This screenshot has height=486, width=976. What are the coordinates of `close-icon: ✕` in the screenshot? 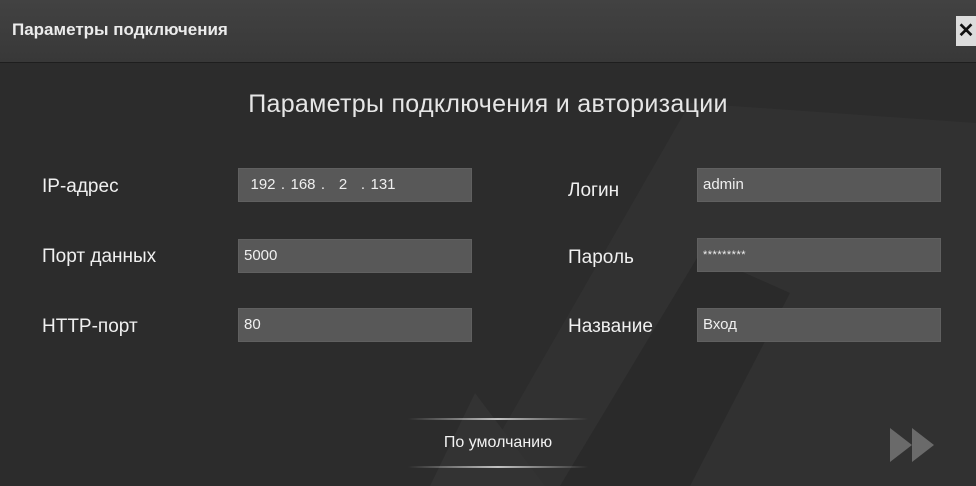 It's located at (966, 31).